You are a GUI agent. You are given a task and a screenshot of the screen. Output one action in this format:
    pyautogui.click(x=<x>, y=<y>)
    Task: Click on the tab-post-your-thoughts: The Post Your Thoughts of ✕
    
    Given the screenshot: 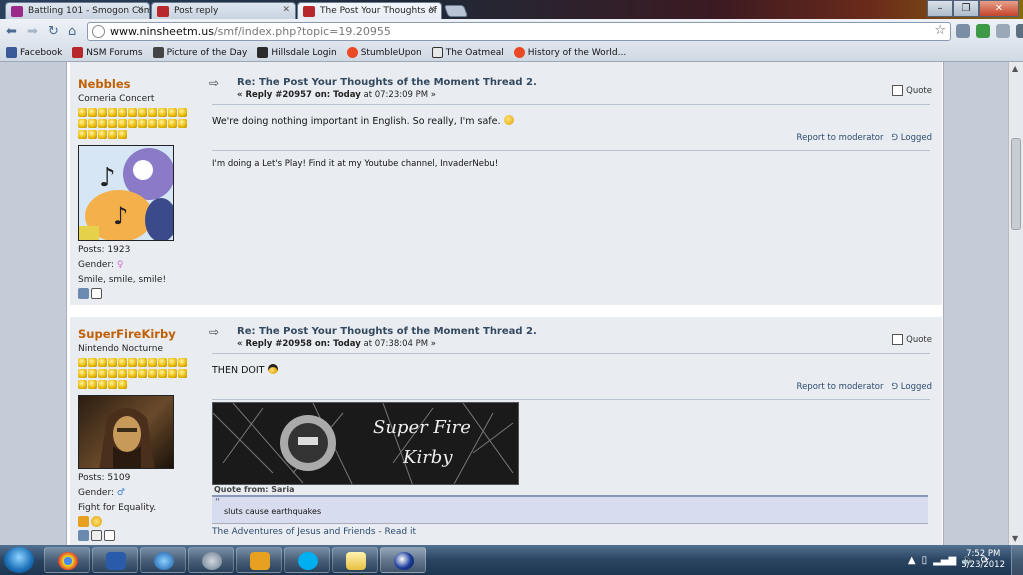 What is the action you would take?
    pyautogui.click(x=369, y=10)
    